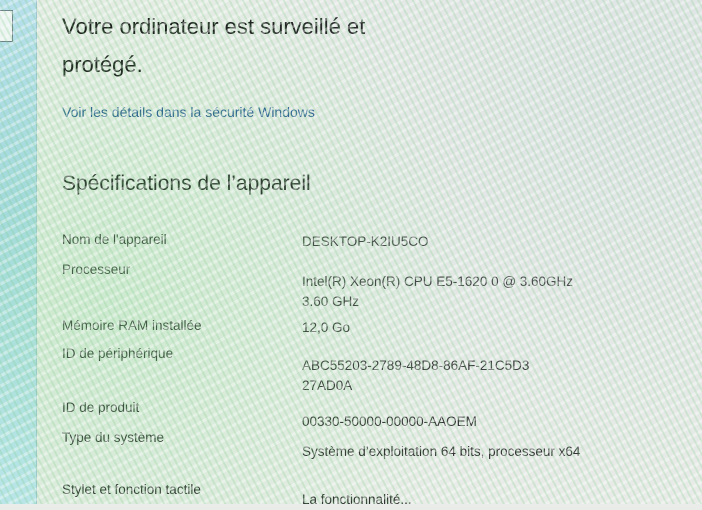 This screenshot has width=702, height=510. Describe the element at coordinates (442, 242) in the screenshot. I see `spec-value: DESKTOP-K2IU5CO` at that location.